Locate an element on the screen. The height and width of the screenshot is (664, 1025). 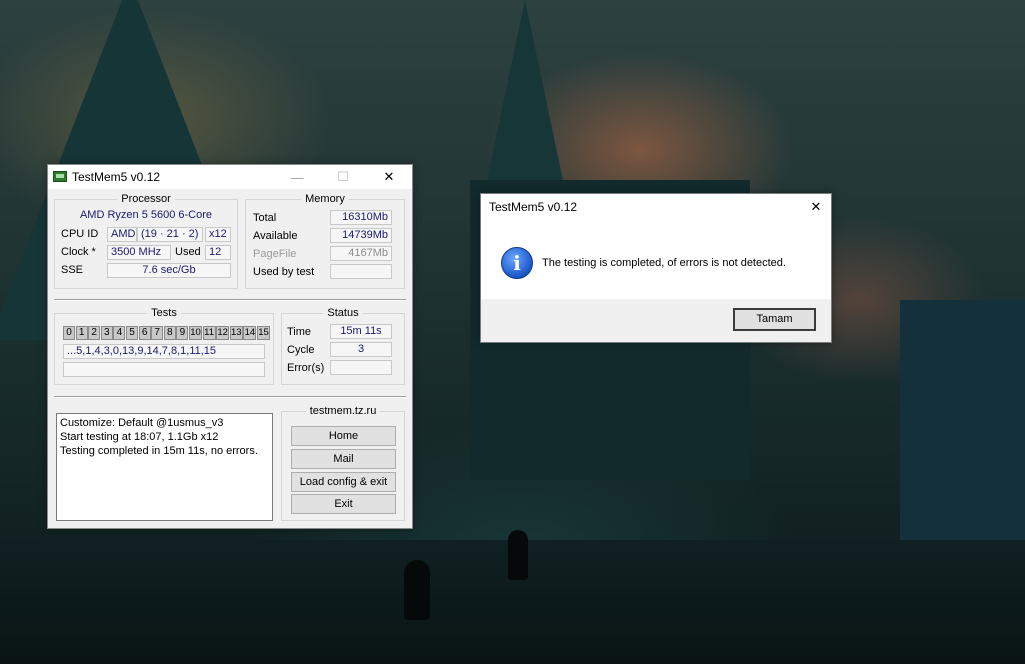
tests-group-title: Tests is located at coordinates (164, 313).